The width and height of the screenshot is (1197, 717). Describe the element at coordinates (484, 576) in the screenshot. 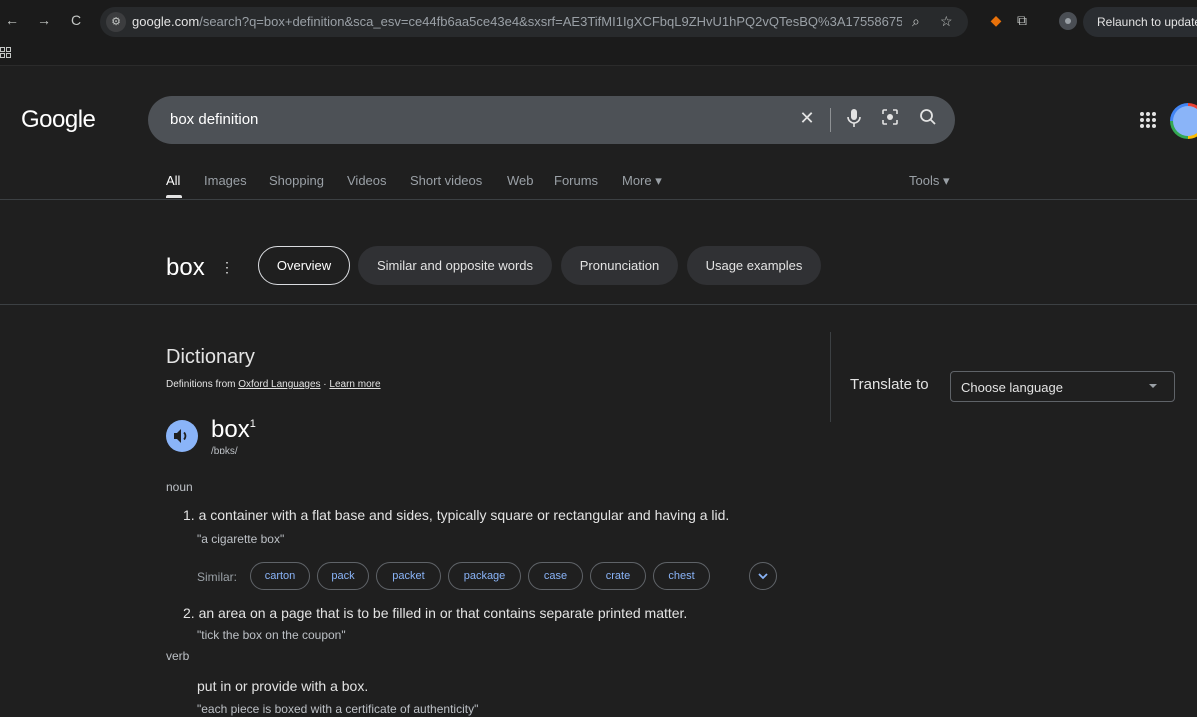

I see `synonym-chip: package` at that location.